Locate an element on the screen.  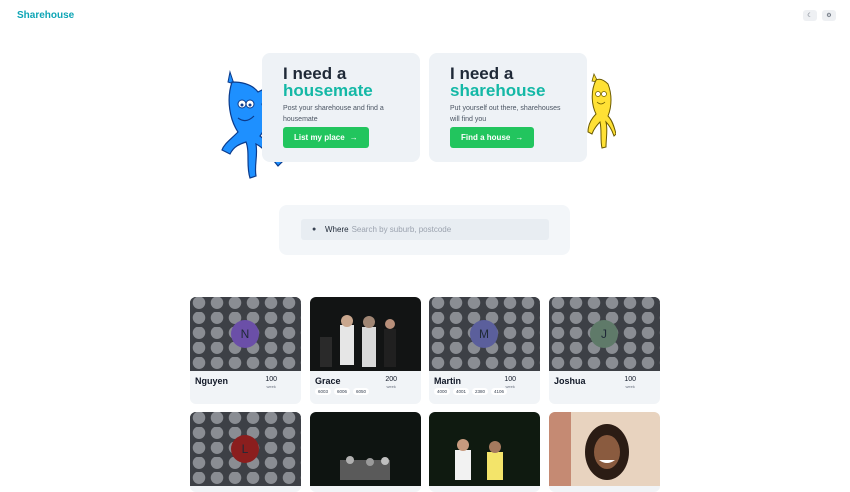
housemate-heading-line1: I need a is located at coordinates (315, 73).